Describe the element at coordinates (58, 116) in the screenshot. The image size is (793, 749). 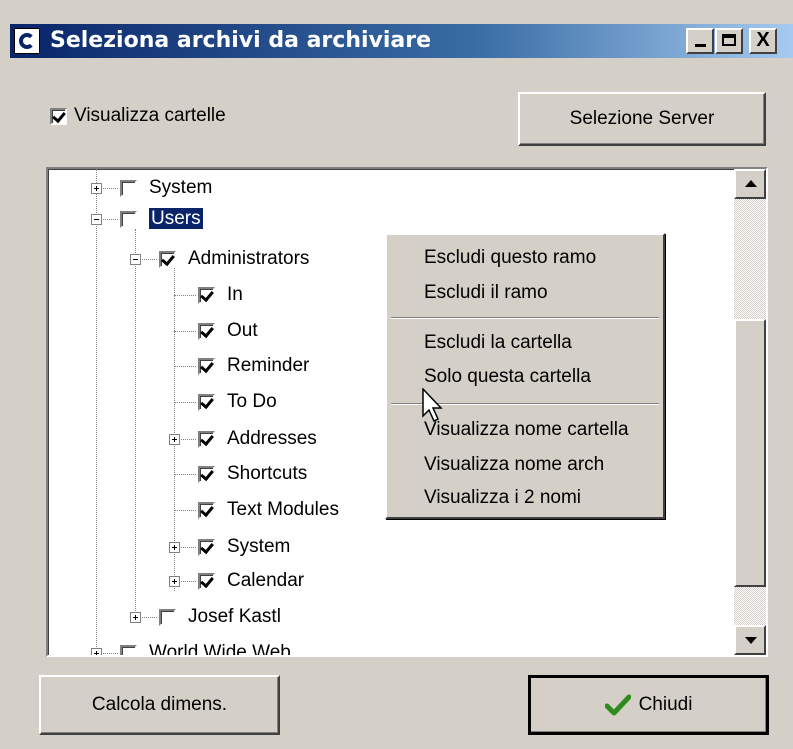
I see `show-folders-checkbox` at that location.